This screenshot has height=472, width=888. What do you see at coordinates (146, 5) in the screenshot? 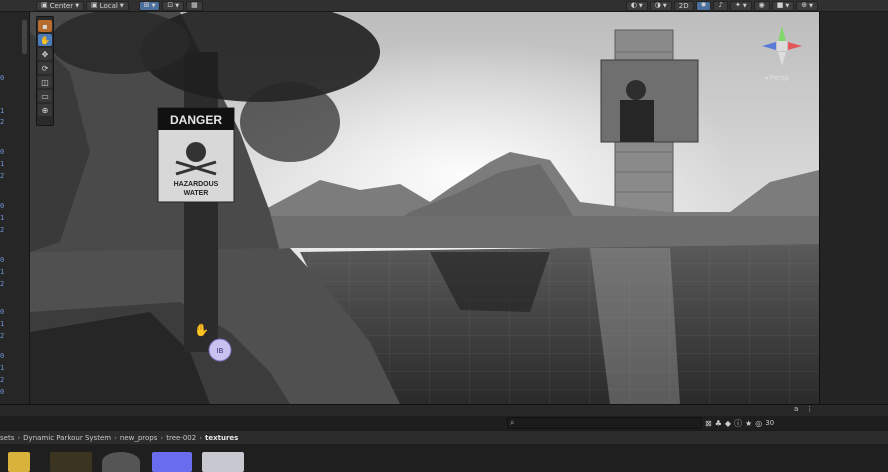
I see `snap-icon: ⊞` at bounding box center [146, 5].